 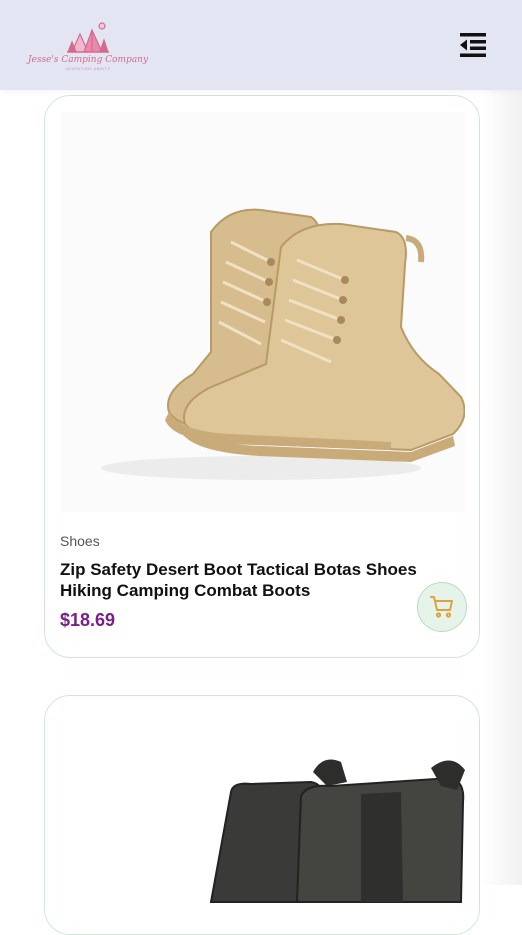 What do you see at coordinates (337, 831) in the screenshot?
I see `black-boots-image` at bounding box center [337, 831].